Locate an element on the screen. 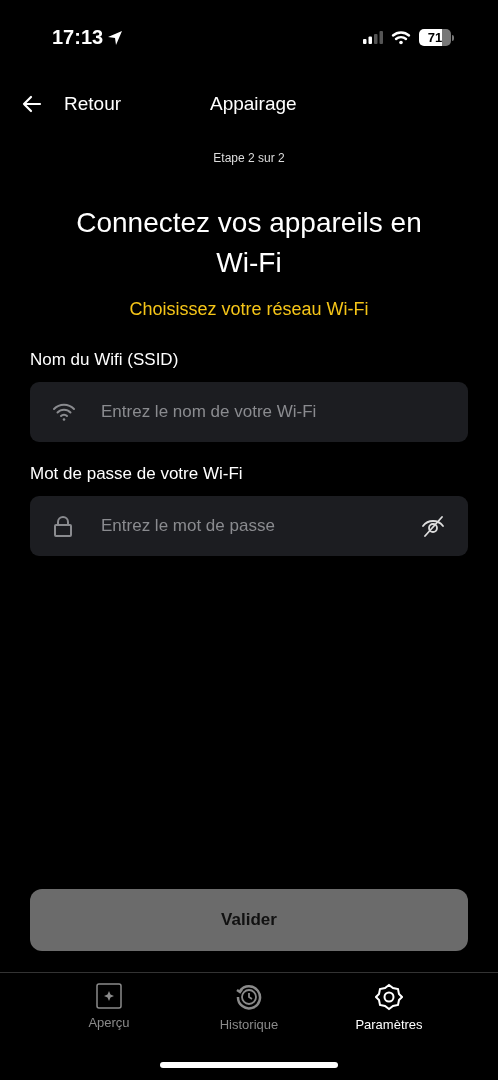 This screenshot has width=498, height=1080. history-icon is located at coordinates (249, 997).